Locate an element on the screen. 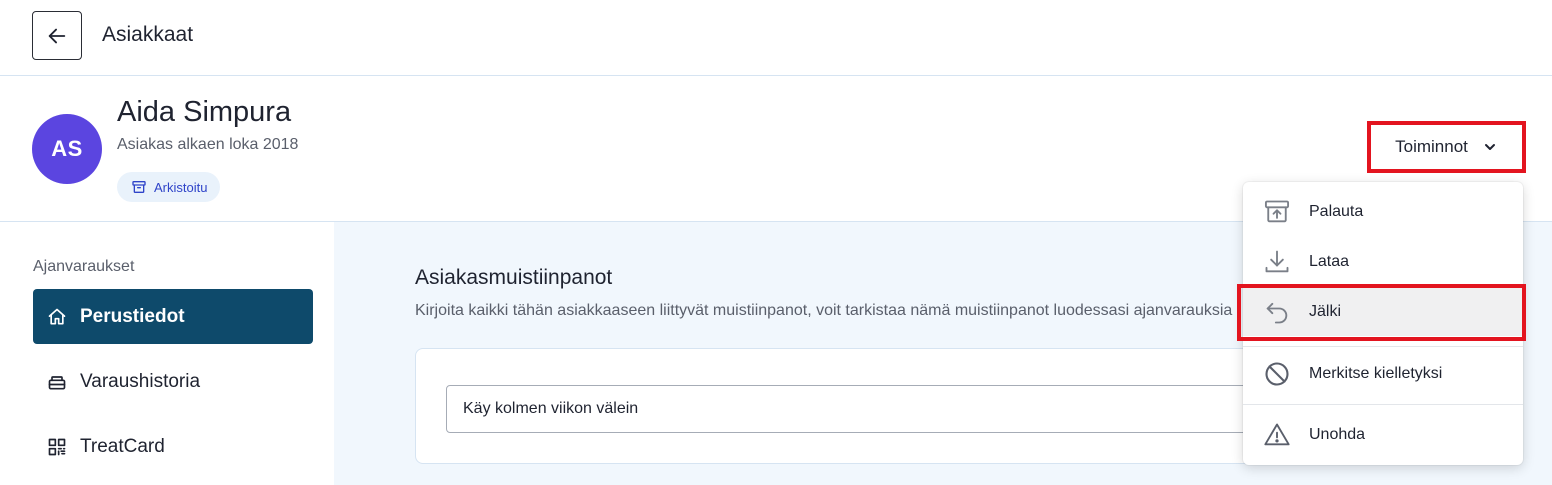  menu-item-restore: Palauta is located at coordinates (1383, 212).